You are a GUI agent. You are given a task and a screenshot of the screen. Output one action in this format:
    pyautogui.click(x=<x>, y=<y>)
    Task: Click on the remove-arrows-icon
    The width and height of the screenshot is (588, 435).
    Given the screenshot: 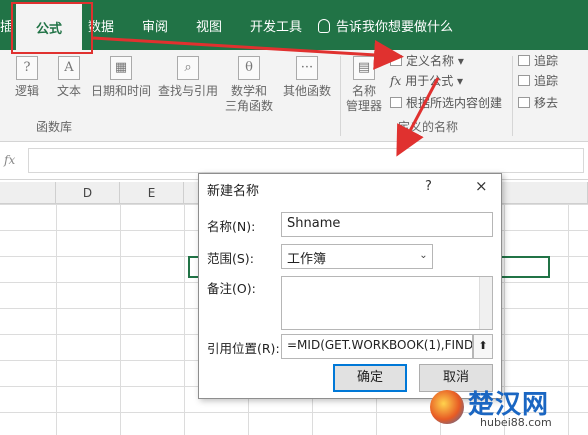 What is the action you would take?
    pyautogui.click(x=524, y=102)
    